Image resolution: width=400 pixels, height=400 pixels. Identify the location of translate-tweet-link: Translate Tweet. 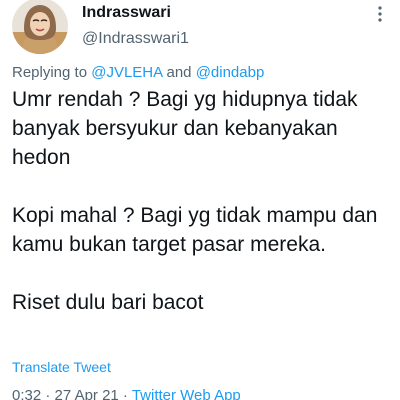
(61, 367).